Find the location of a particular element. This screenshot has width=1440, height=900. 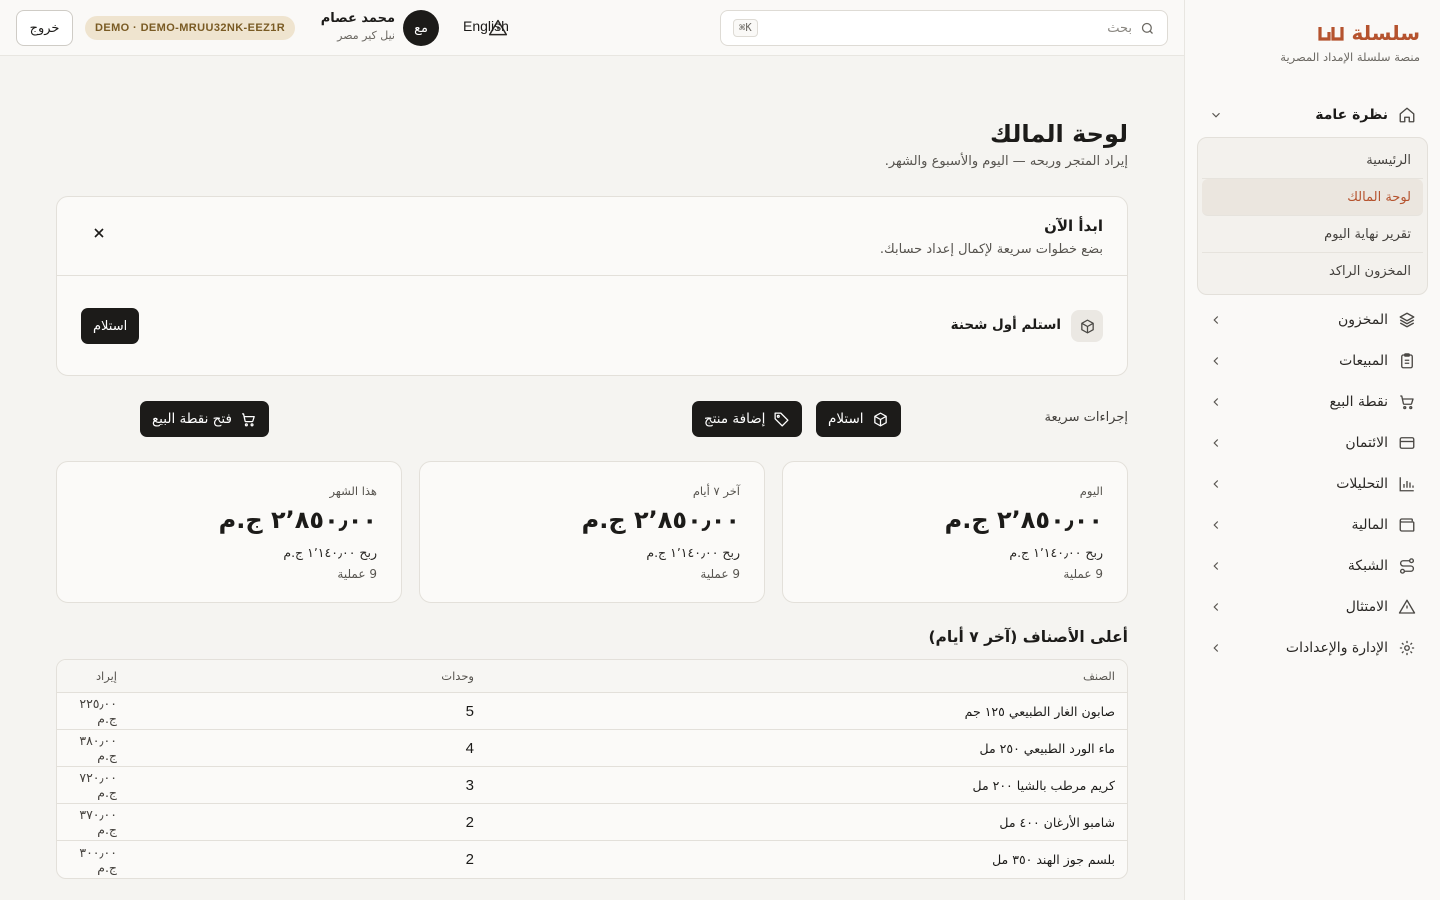

home-icon is located at coordinates (1407, 114).